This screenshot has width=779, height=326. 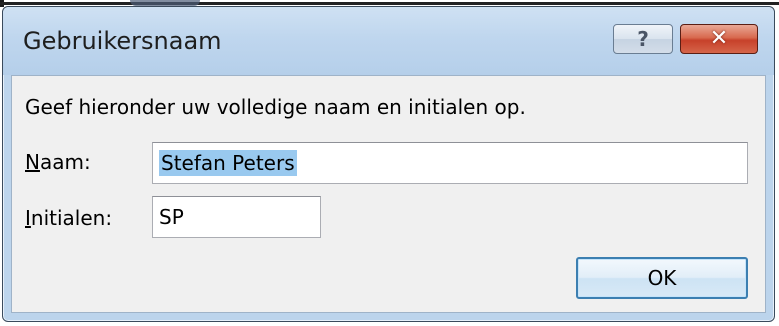 I want to click on ok-button: OK, so click(x=662, y=278).